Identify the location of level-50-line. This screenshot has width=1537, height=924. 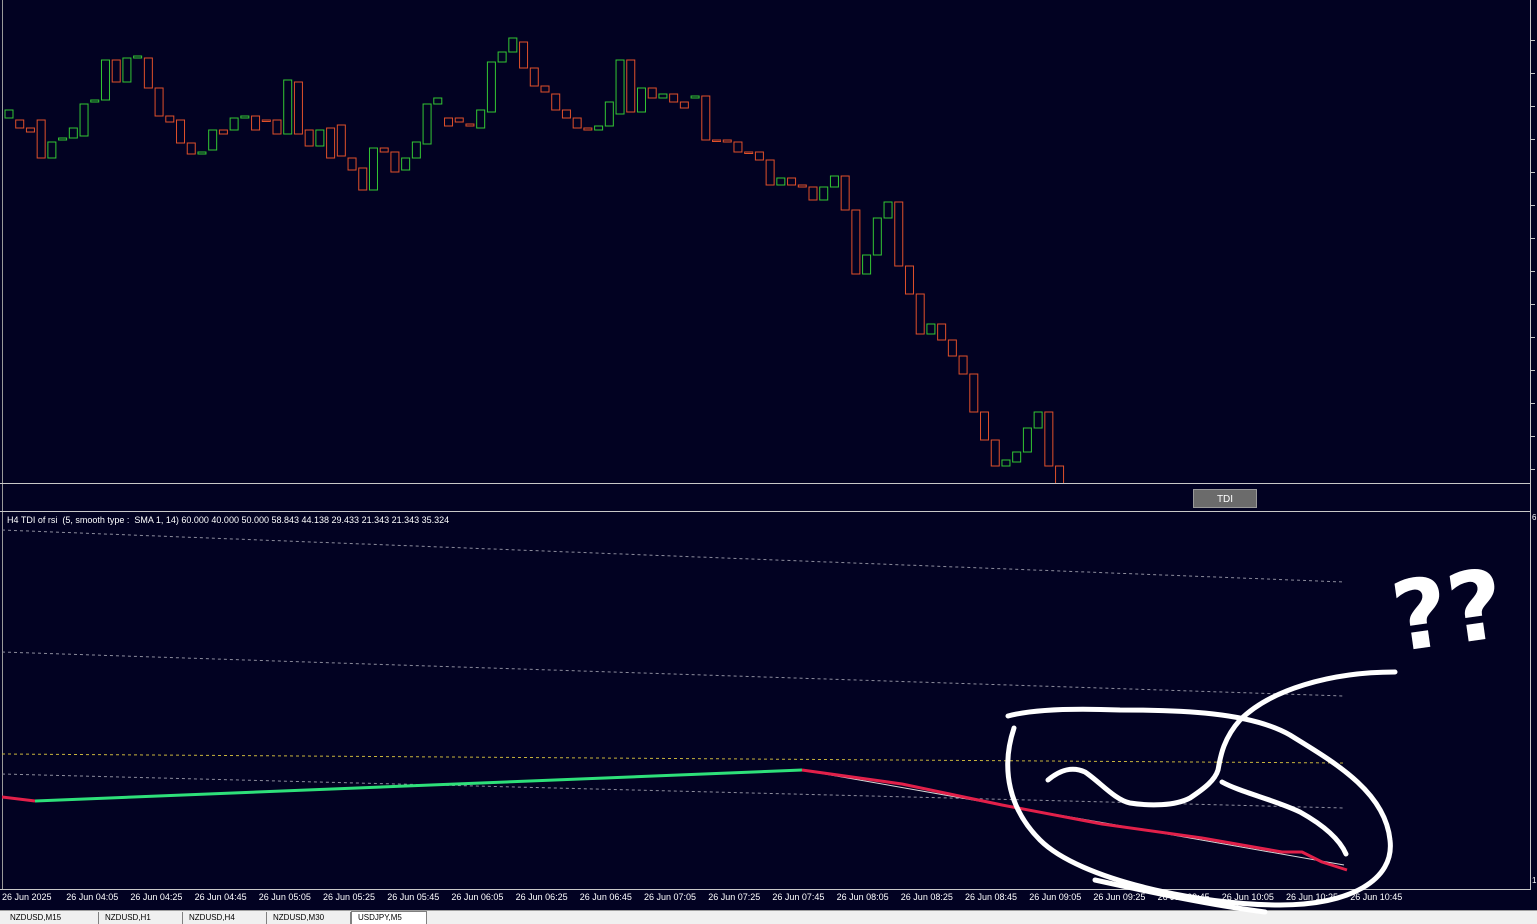
(673, 758).